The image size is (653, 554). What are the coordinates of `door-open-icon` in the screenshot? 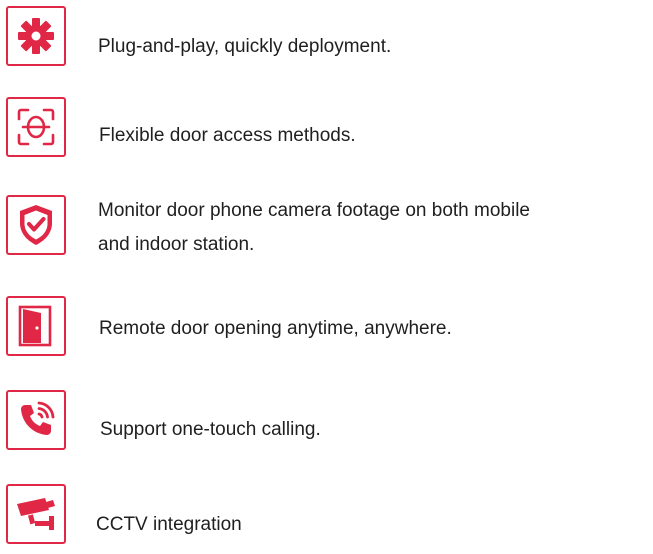 It's located at (36, 326).